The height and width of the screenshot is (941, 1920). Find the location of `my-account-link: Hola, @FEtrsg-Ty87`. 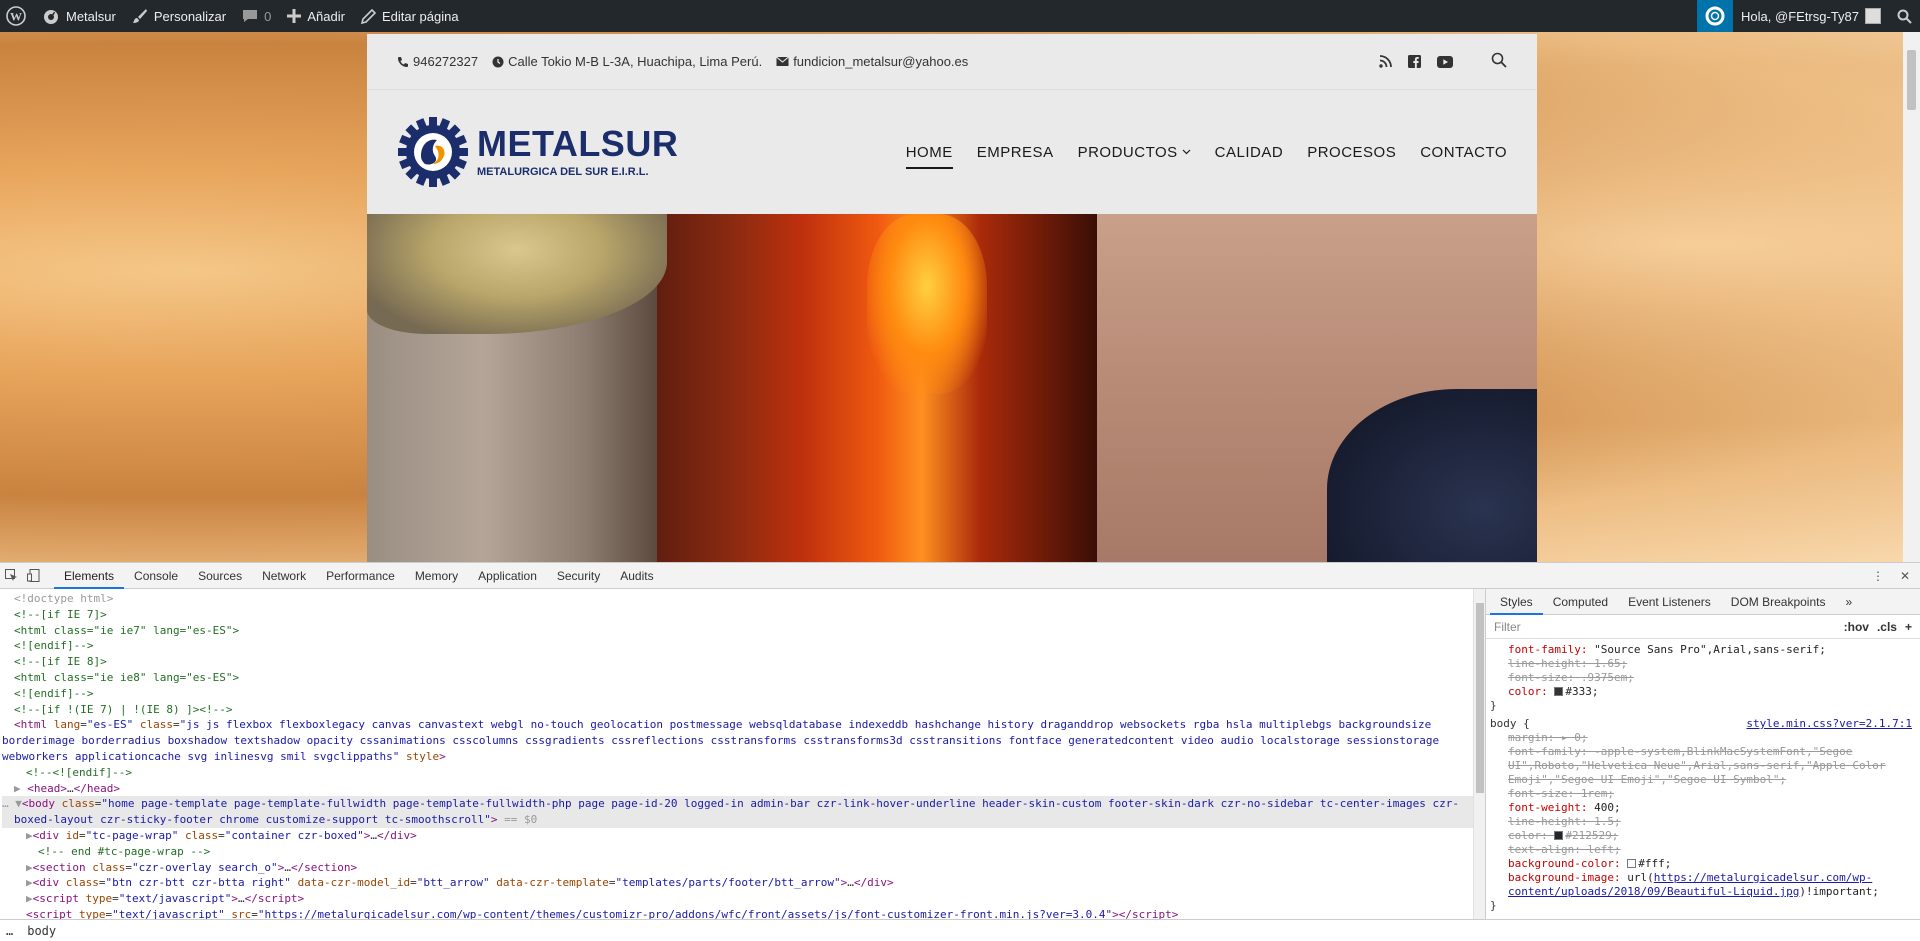

my-account-link: Hola, @FEtrsg-Ty87 is located at coordinates (1811, 16).